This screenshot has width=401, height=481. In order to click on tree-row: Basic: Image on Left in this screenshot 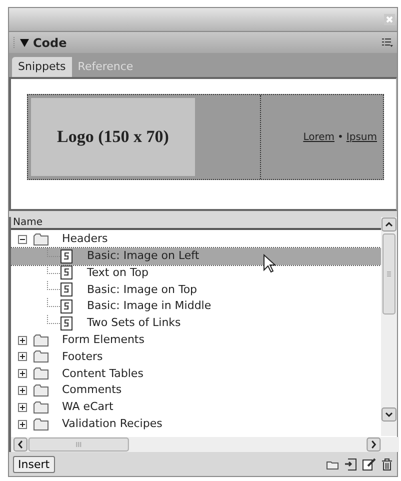, I will do `click(196, 256)`.